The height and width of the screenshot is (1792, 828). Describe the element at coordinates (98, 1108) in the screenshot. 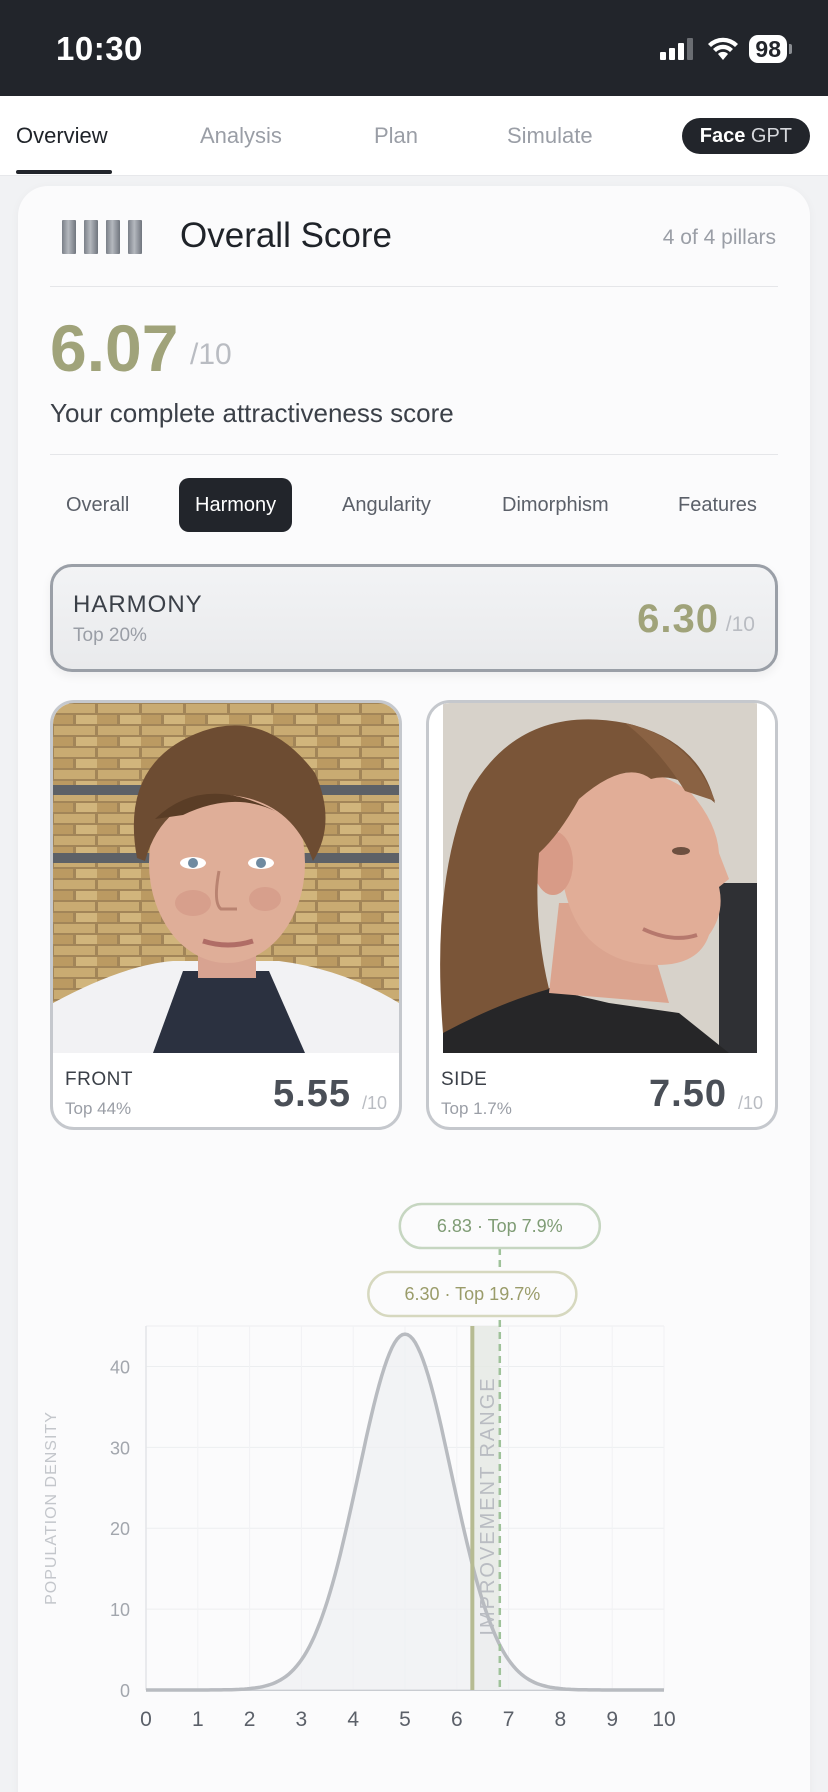

I see `front-percentile: Top 44%` at that location.